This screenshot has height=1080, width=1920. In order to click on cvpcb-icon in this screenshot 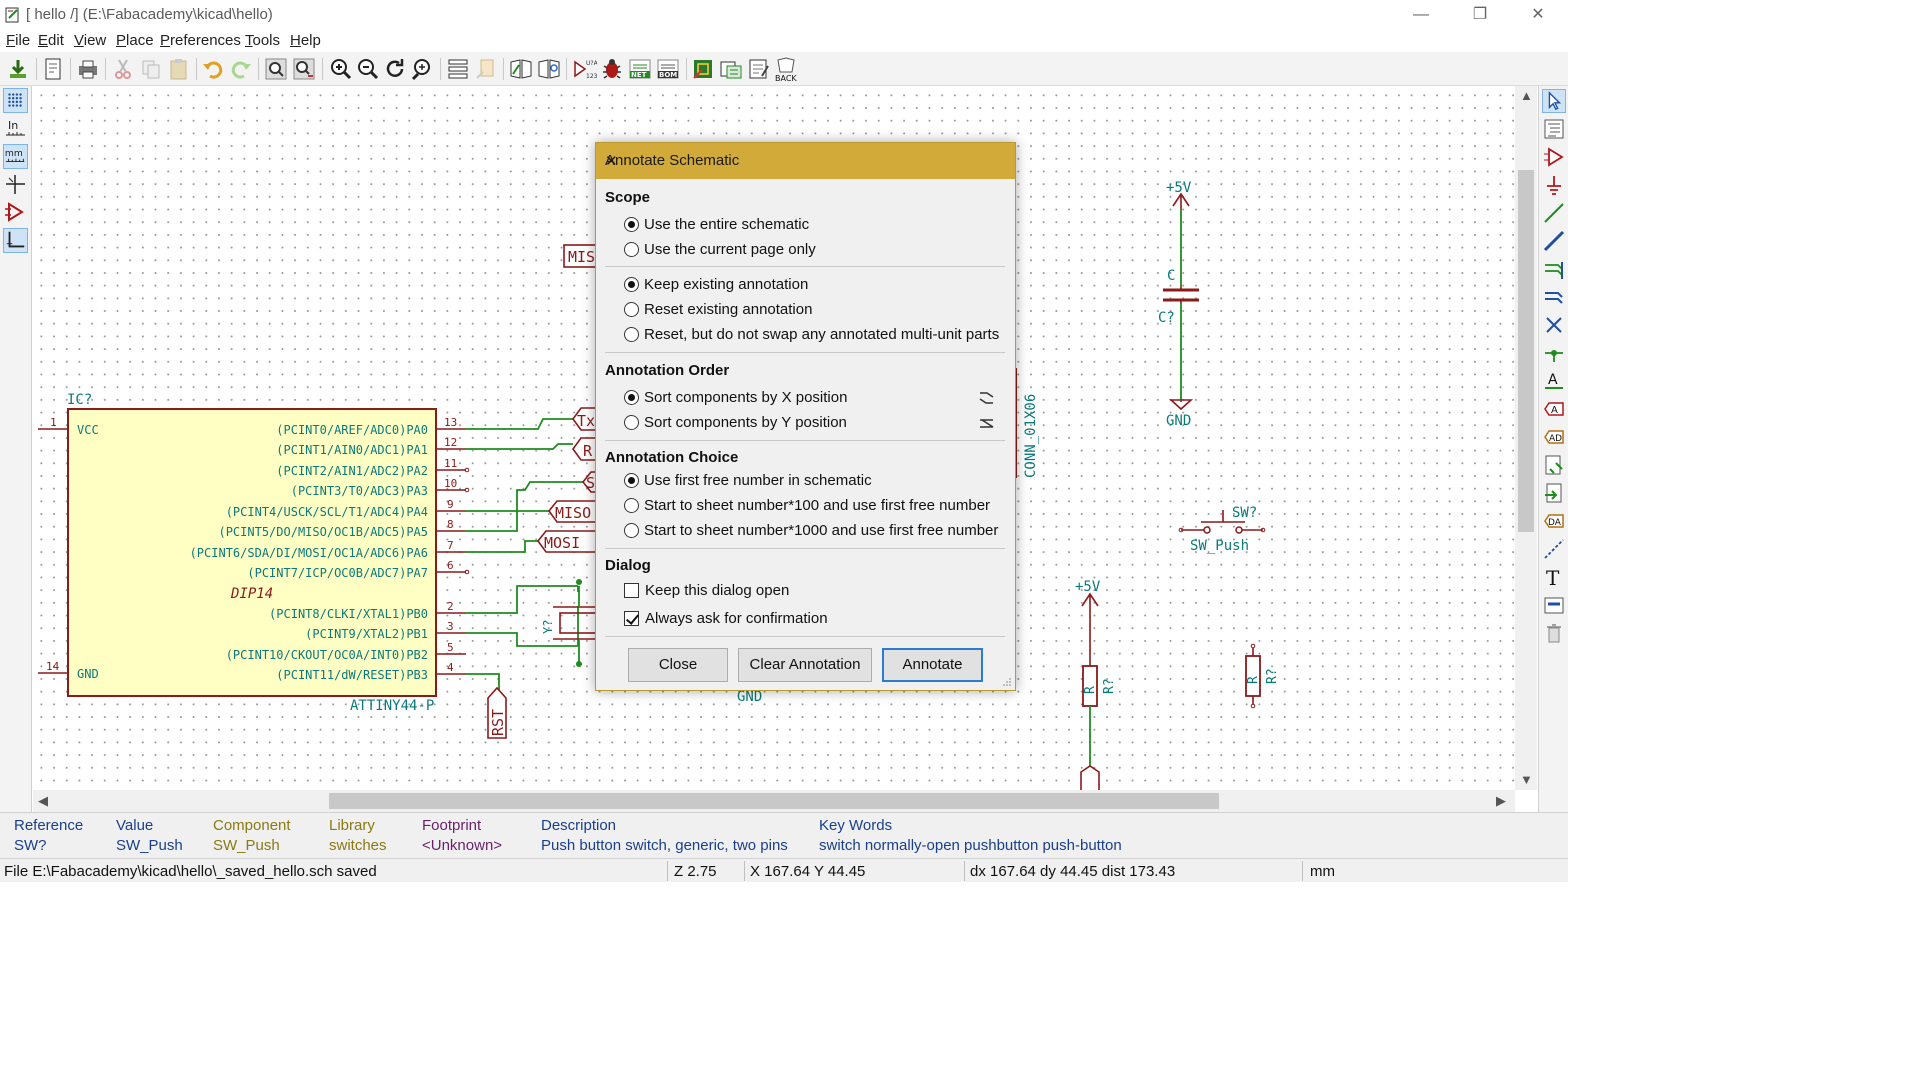, I will do `click(703, 69)`.